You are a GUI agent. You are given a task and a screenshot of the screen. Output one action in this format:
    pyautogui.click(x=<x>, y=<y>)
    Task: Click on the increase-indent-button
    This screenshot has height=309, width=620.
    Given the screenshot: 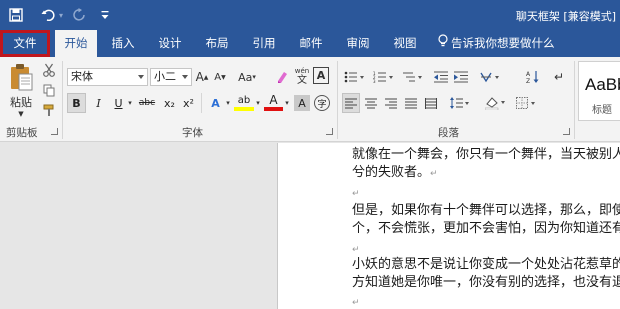 What is the action you would take?
    pyautogui.click(x=461, y=77)
    